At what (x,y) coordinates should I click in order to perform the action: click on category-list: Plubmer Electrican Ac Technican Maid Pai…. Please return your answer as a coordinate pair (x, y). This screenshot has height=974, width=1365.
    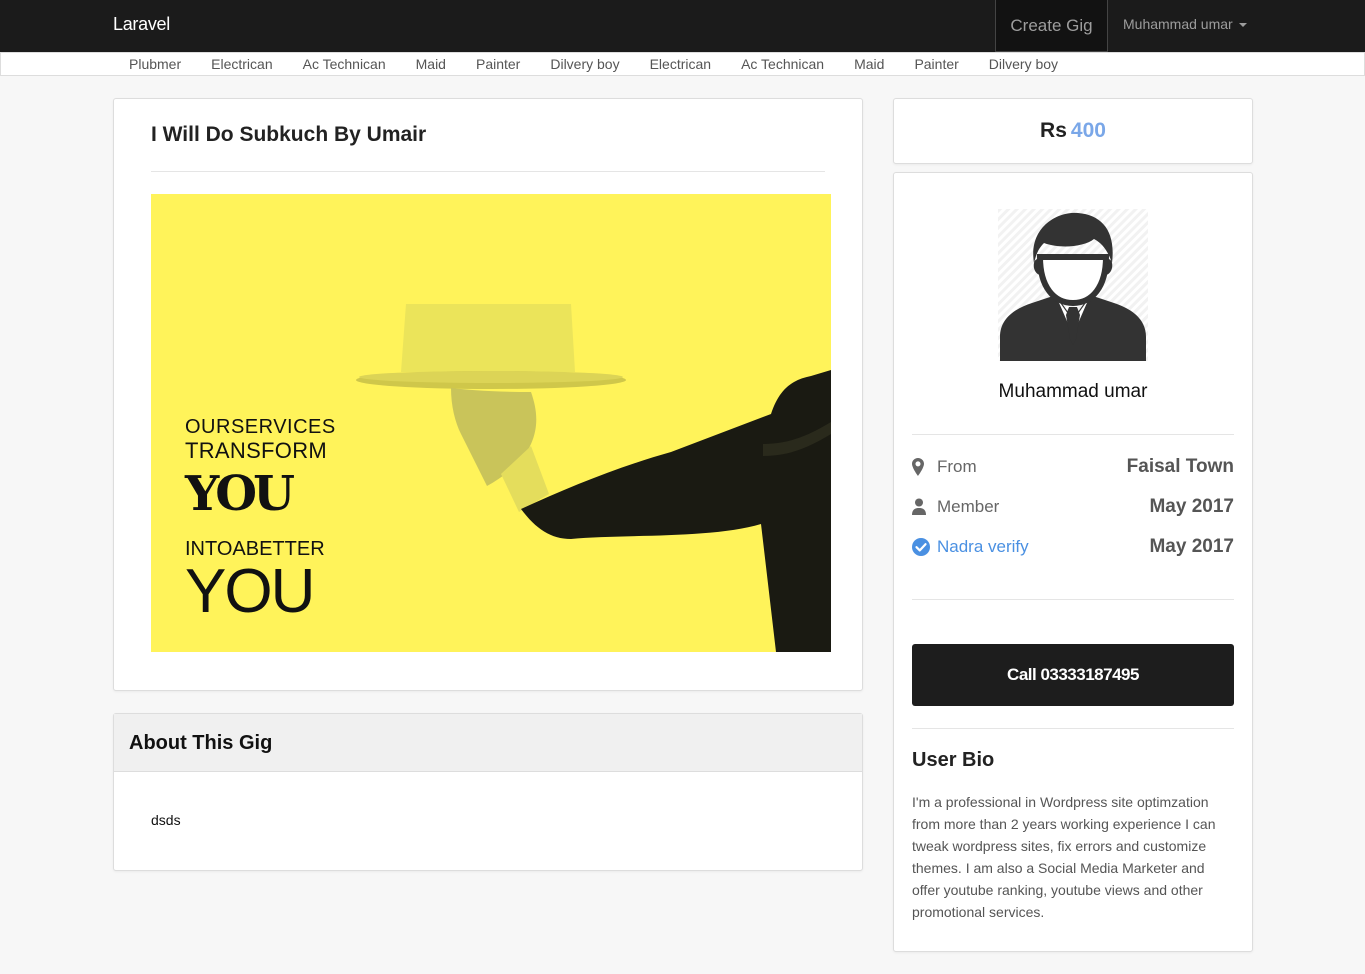
    Looking at the image, I should click on (608, 64).